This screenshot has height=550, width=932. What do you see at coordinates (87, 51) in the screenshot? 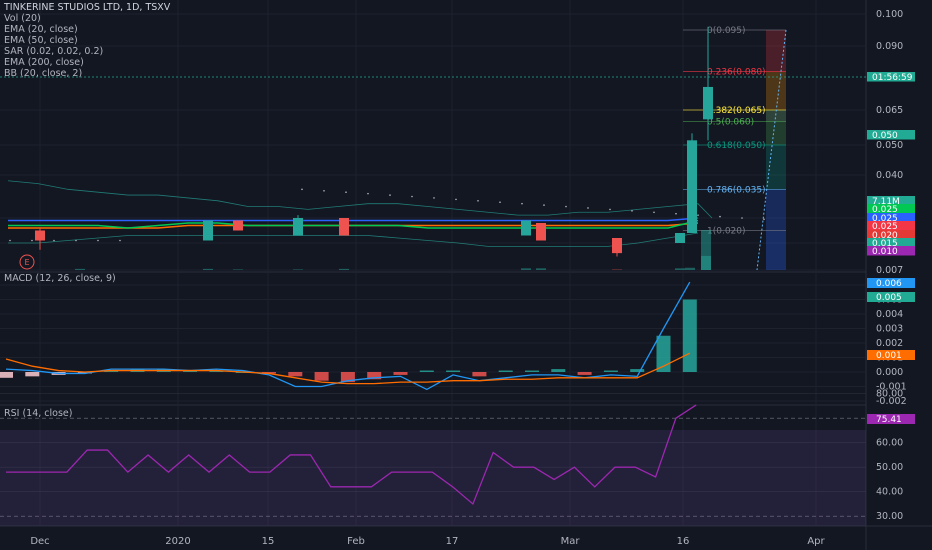
I see `indicator-sar: SAR (0.02, 0.02, 0.2)` at bounding box center [87, 51].